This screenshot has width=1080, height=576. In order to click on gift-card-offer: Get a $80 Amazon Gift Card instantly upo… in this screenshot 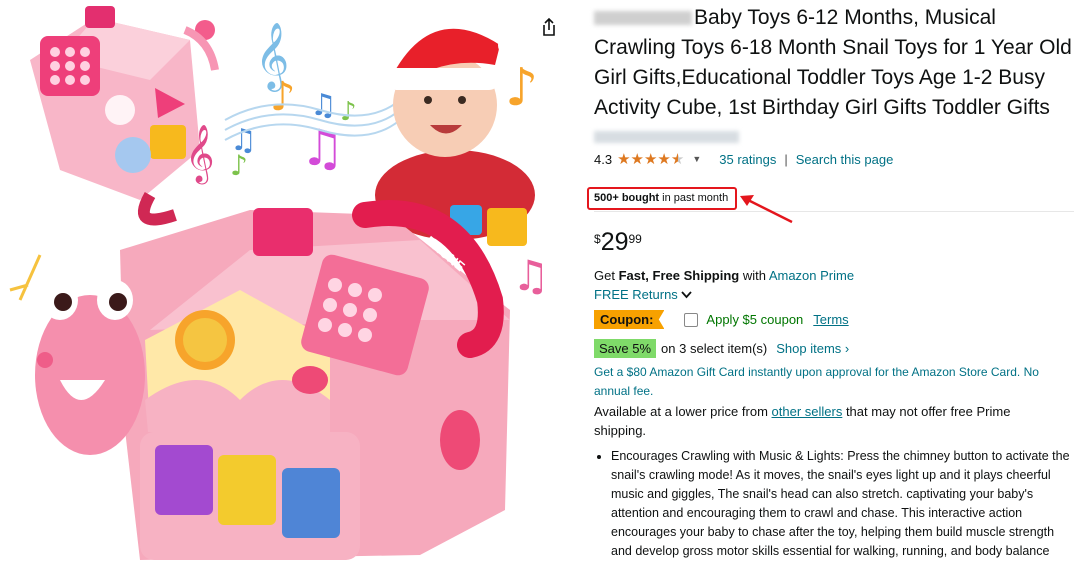, I will do `click(829, 382)`.